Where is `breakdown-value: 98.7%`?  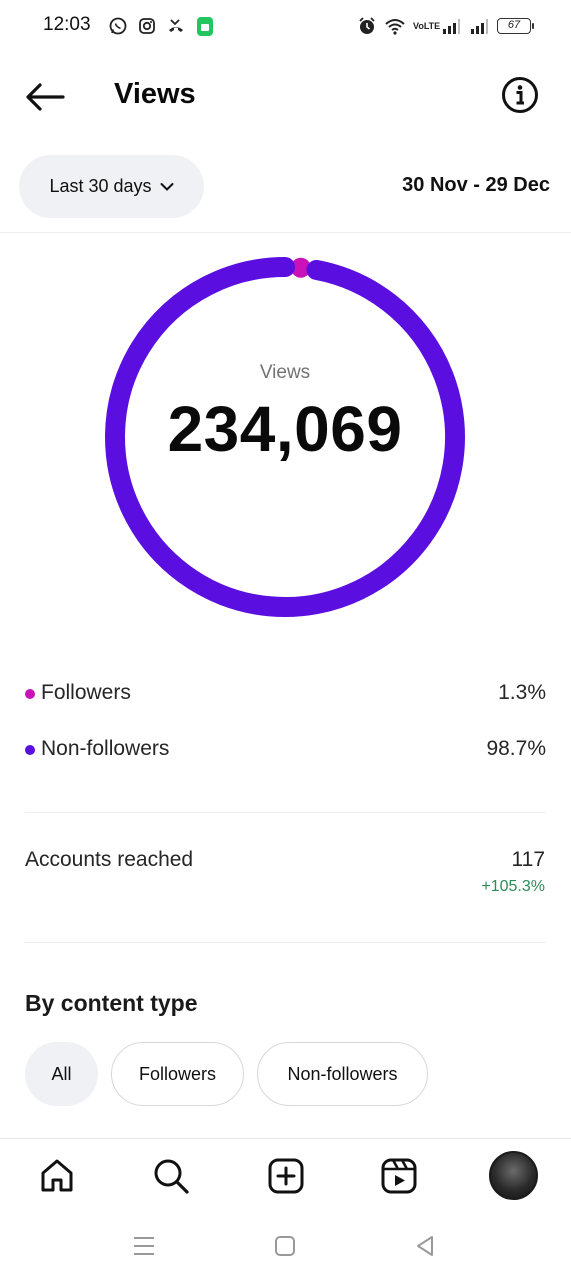
breakdown-value: 98.7% is located at coordinates (516, 748).